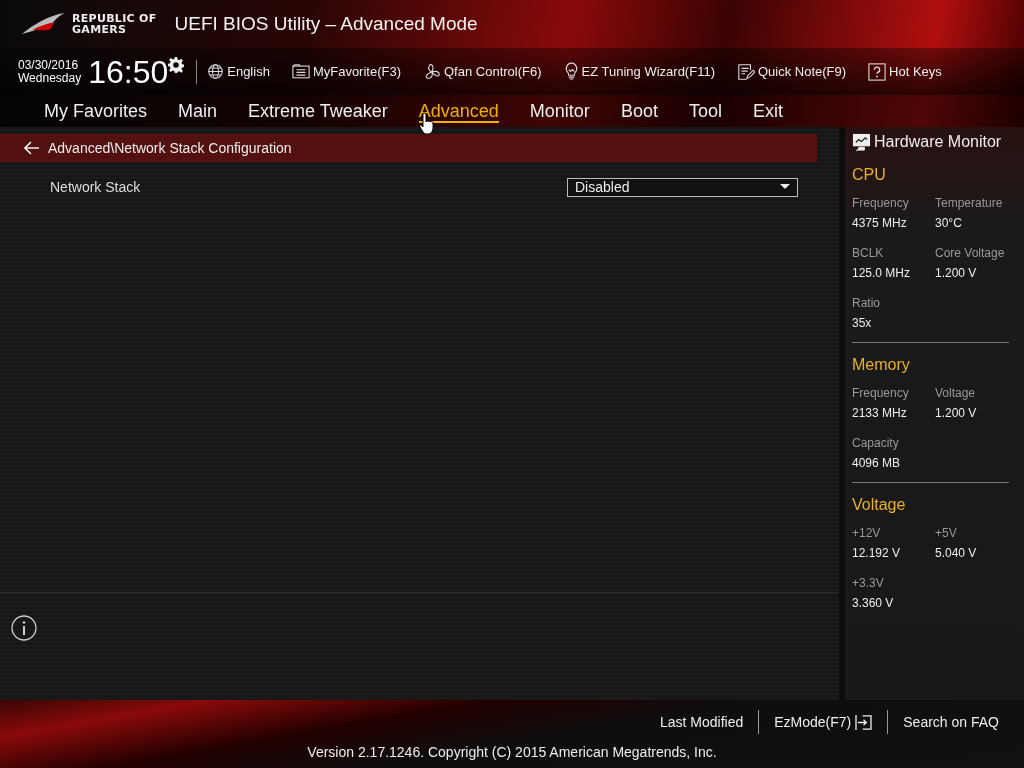  What do you see at coordinates (866, 303) in the screenshot?
I see `reading-label: Ratio` at bounding box center [866, 303].